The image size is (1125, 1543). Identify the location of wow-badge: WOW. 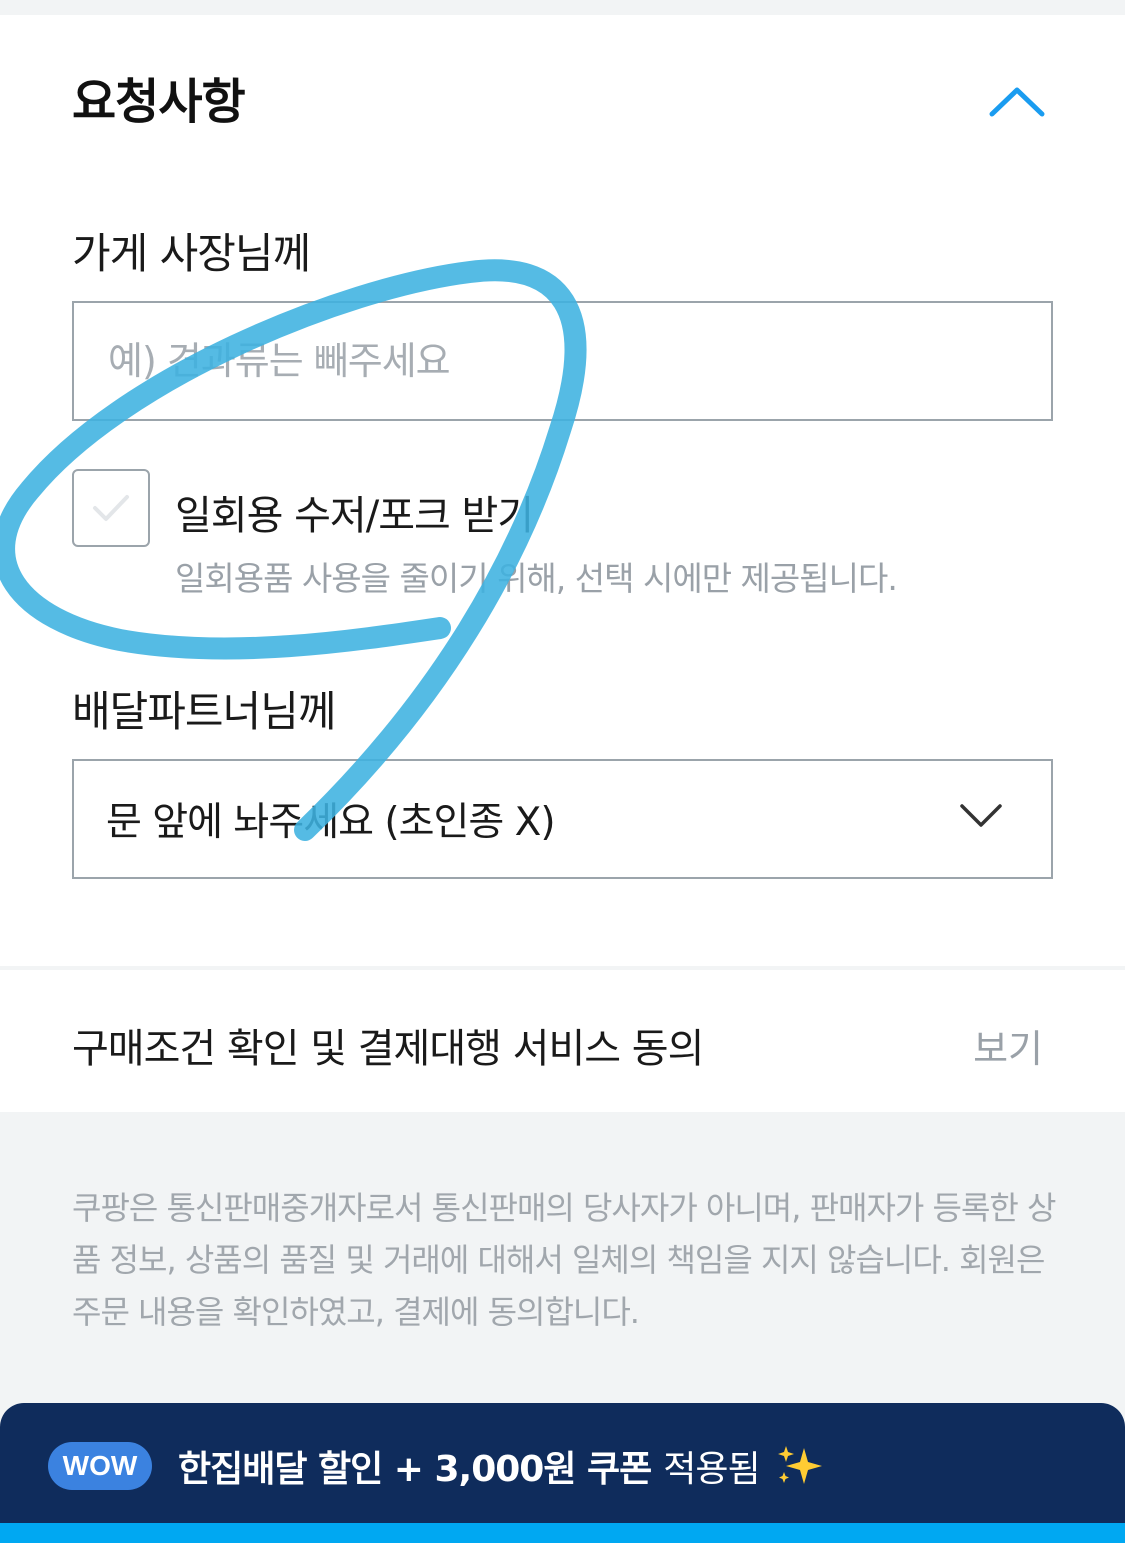
(100, 1465).